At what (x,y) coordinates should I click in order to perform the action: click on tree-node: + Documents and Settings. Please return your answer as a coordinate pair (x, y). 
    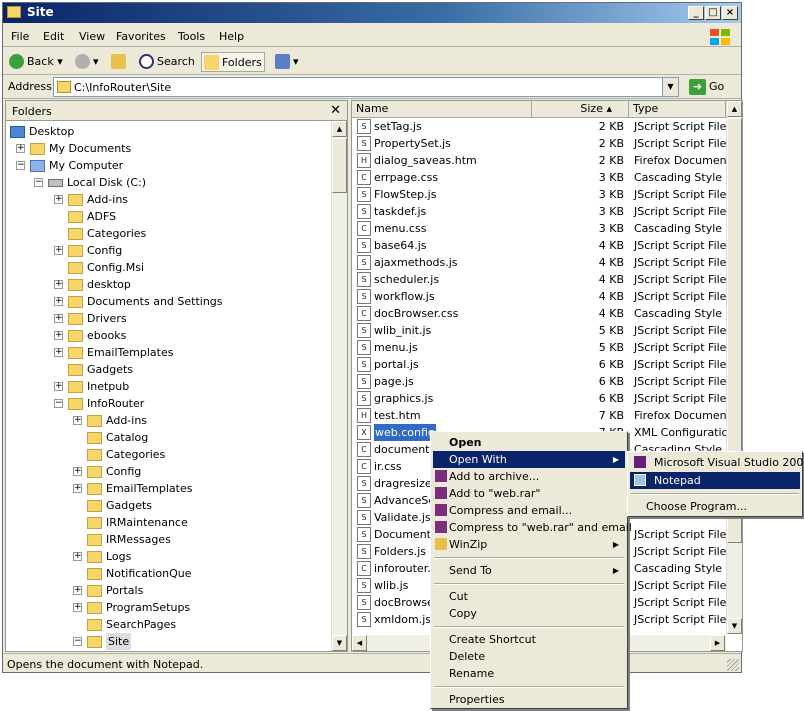
    Looking at the image, I should click on (168, 301).